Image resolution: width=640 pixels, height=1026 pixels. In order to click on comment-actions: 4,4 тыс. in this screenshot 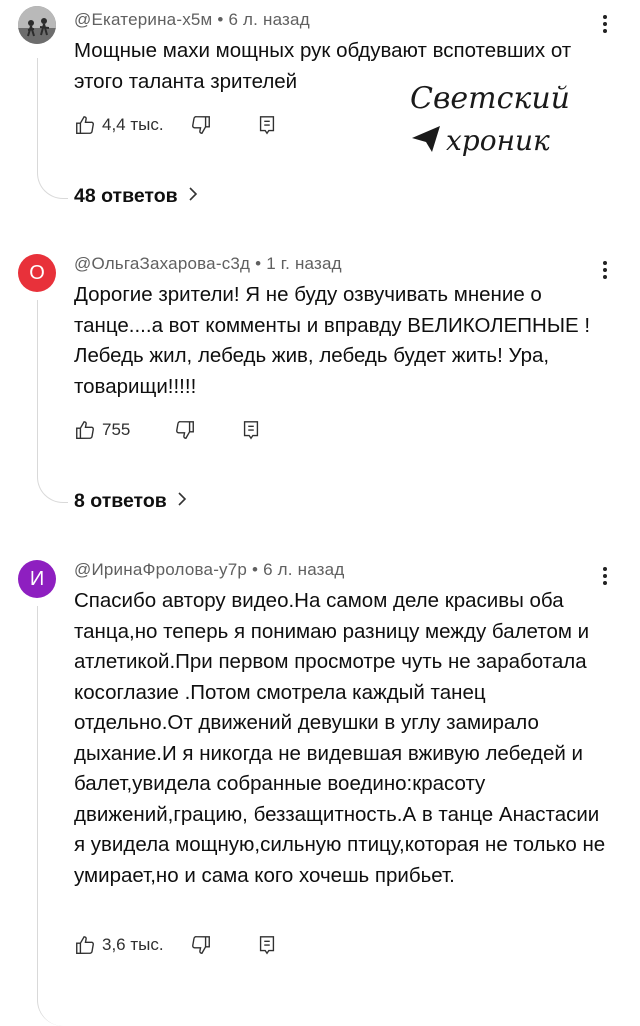, I will do `click(176, 125)`.